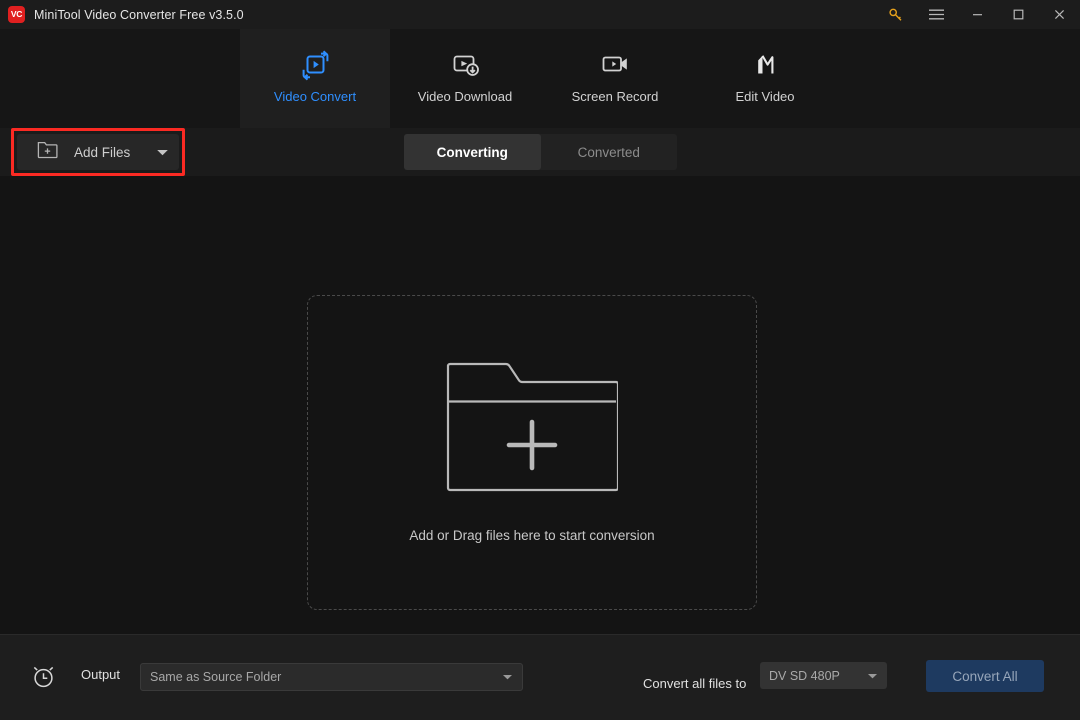 This screenshot has height=720, width=1080. I want to click on screen-record-icon, so click(615, 65).